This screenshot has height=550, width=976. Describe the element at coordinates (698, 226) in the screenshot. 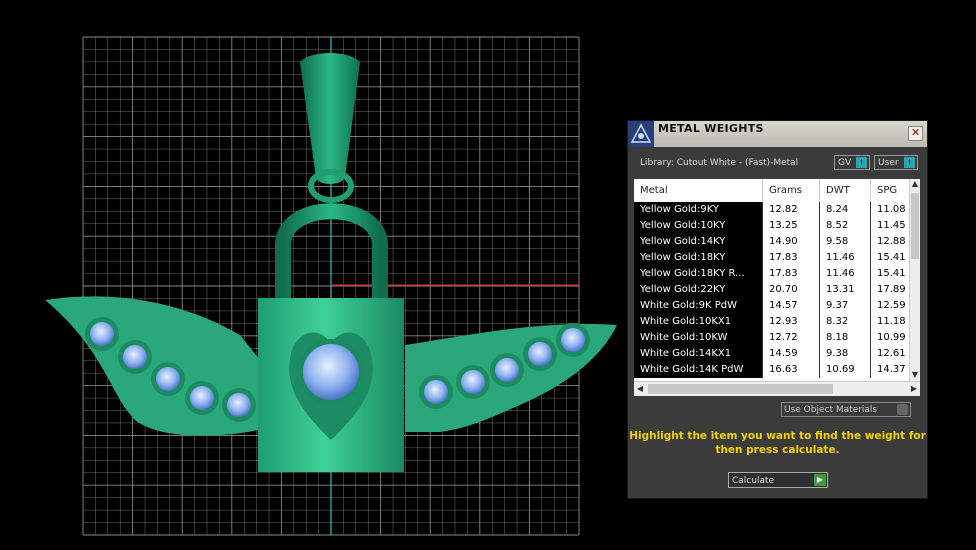

I see `metal-name-cell: Yellow Gold:10KY` at that location.